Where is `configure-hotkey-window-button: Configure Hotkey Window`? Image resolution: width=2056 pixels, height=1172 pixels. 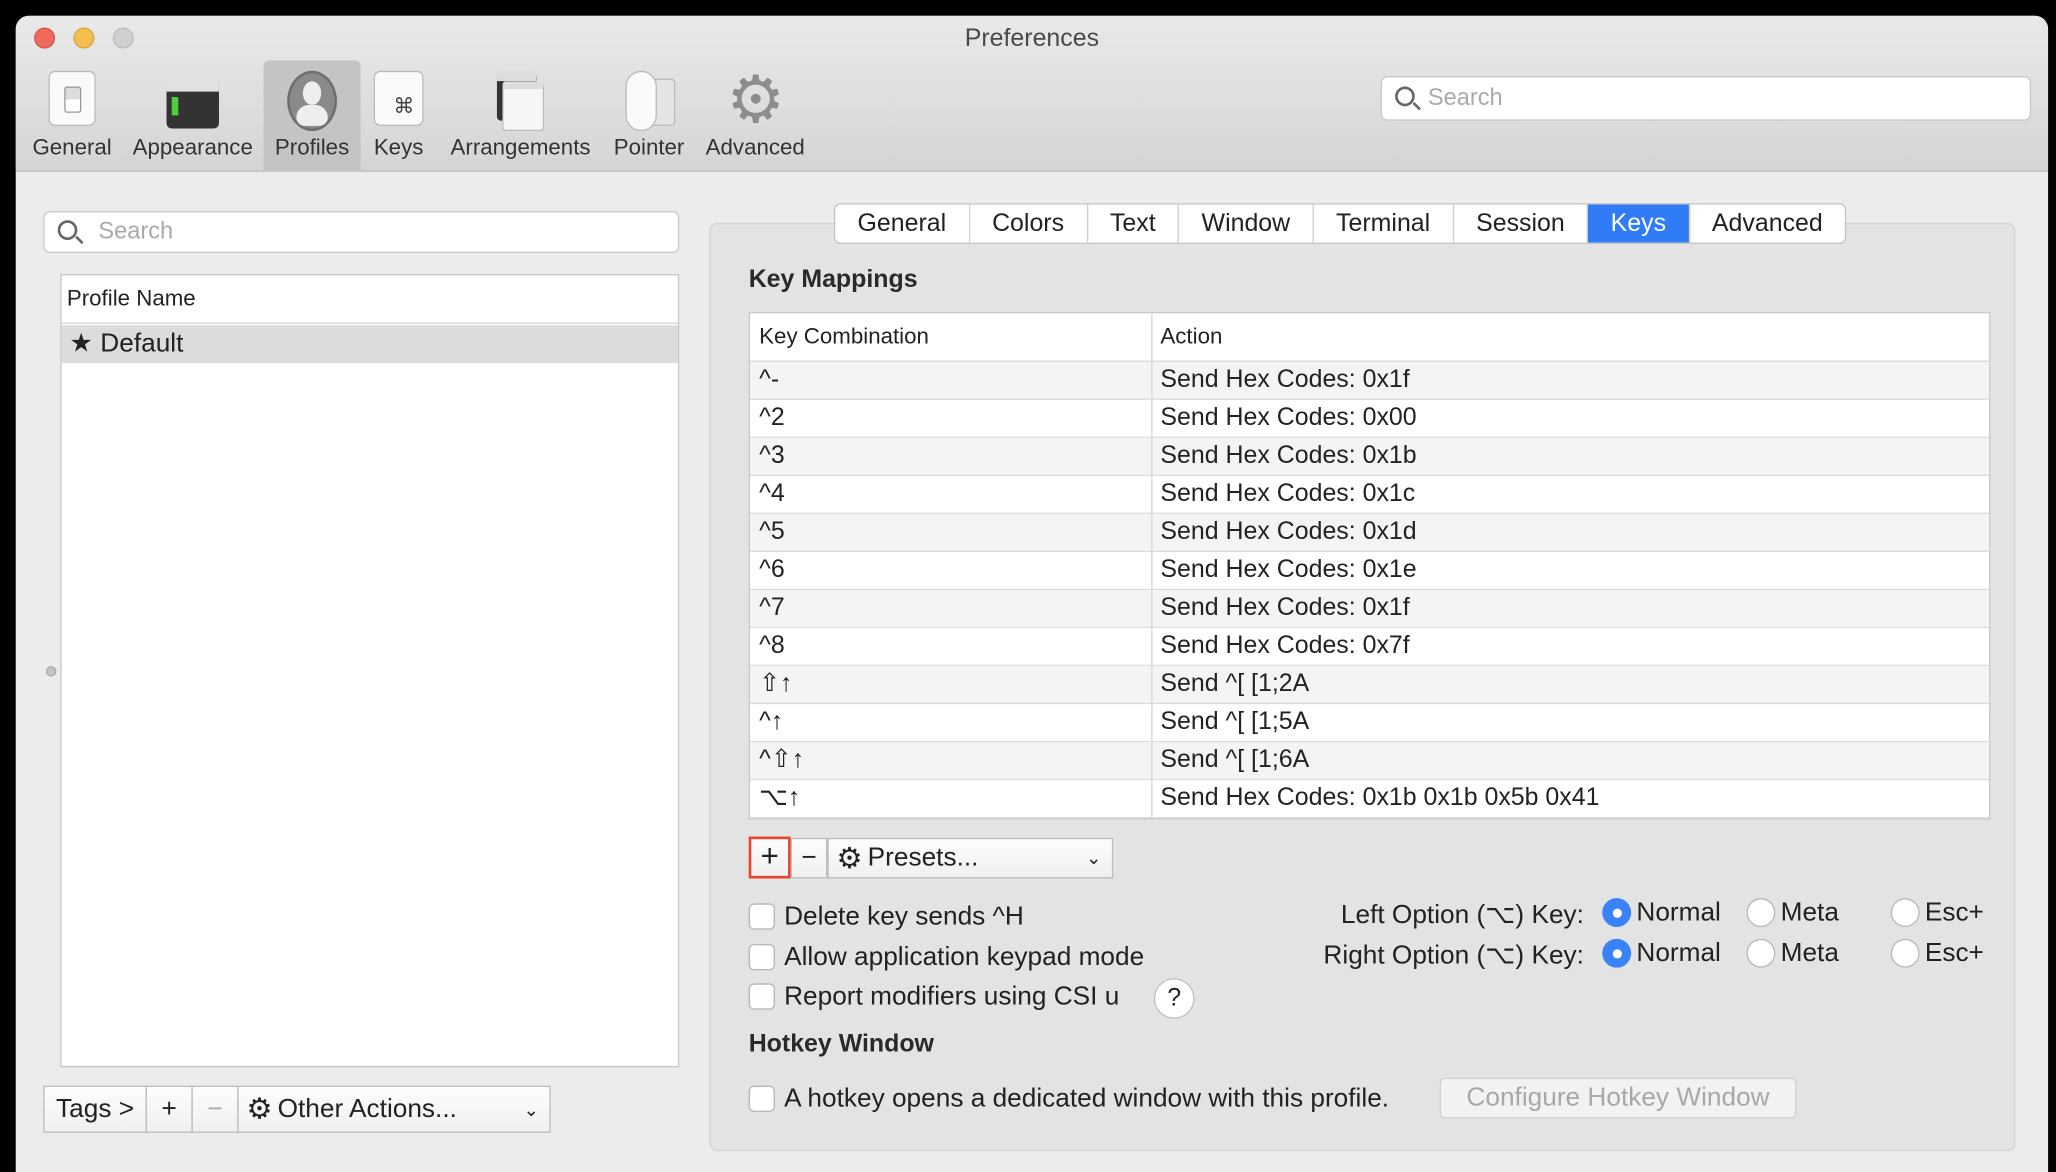
configure-hotkey-window-button: Configure Hotkey Window is located at coordinates (1618, 1098).